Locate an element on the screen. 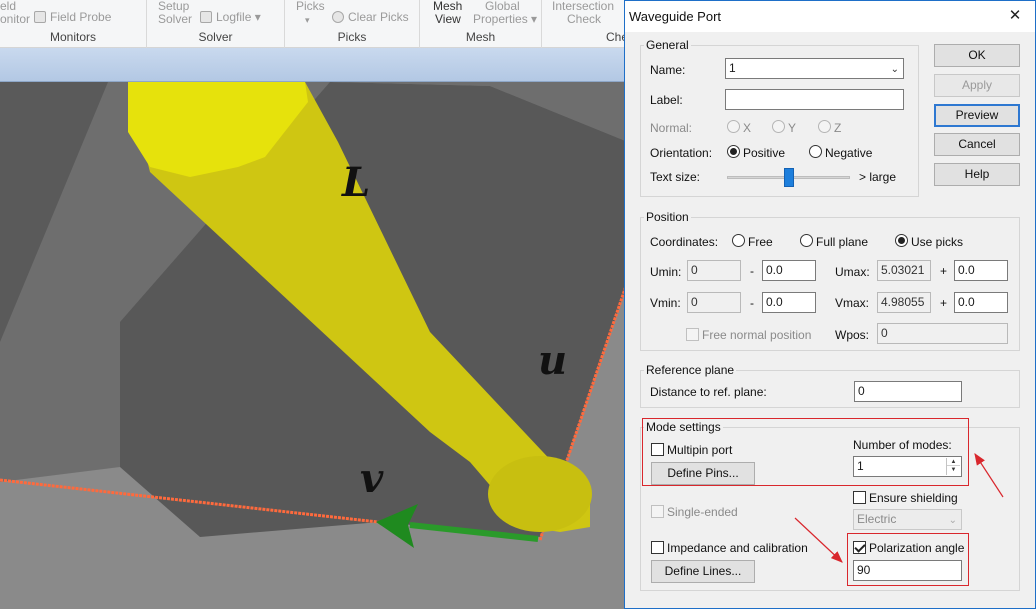 Image resolution: width=1036 pixels, height=609 pixels. annotation-arrow-polarization is located at coordinates (818, 540).